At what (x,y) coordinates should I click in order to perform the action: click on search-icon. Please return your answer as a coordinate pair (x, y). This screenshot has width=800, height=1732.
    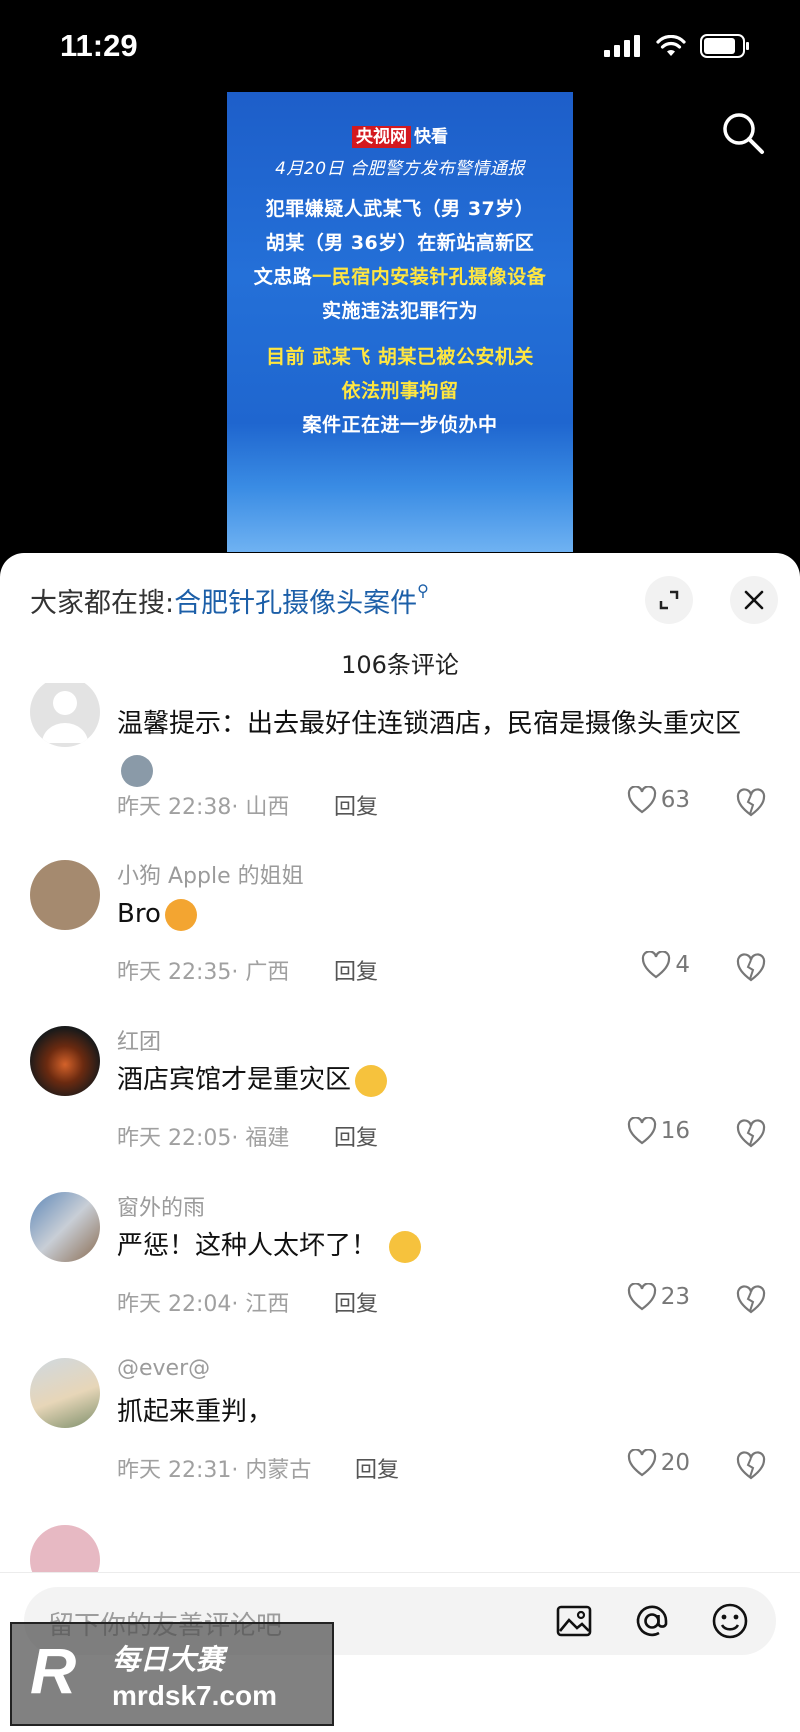
    Looking at the image, I should click on (743, 133).